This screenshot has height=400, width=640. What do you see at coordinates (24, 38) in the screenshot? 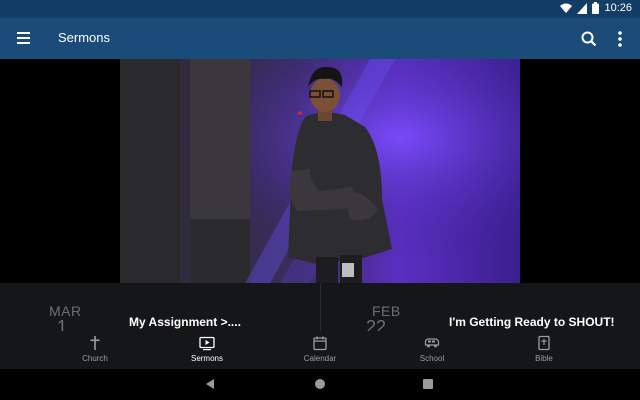
I see `hamburger-menu-icon` at bounding box center [24, 38].